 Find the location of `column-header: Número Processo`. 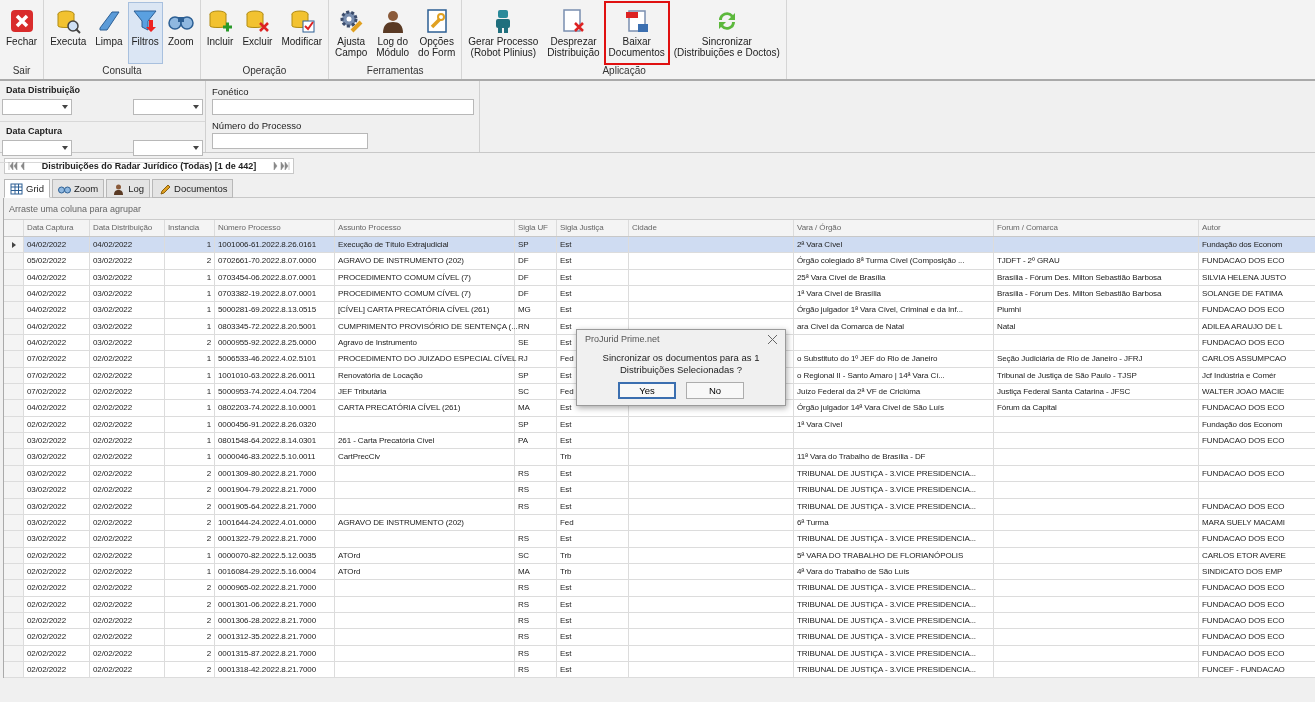

column-header: Número Processo is located at coordinates (275, 228).